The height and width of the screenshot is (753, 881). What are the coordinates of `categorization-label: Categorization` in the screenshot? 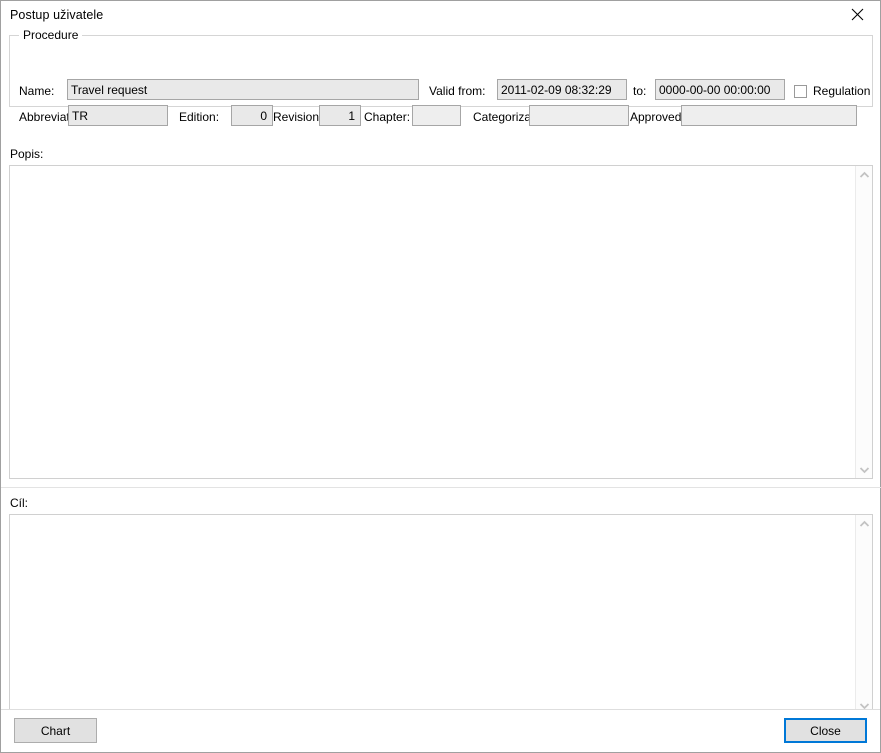 It's located at (501, 117).